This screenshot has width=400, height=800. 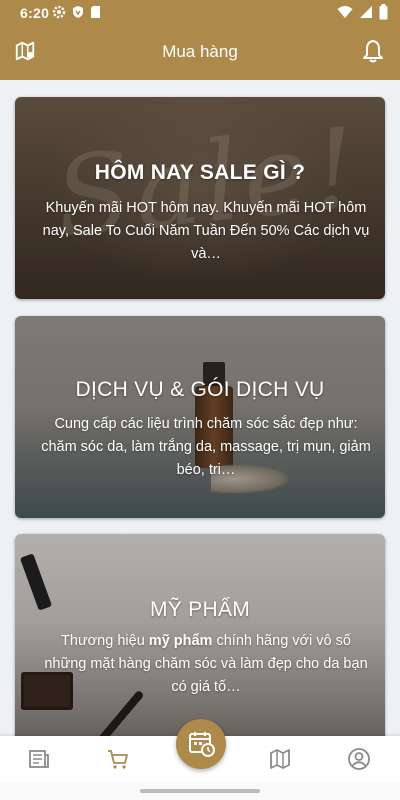 I want to click on shield-icon, so click(x=78, y=12).